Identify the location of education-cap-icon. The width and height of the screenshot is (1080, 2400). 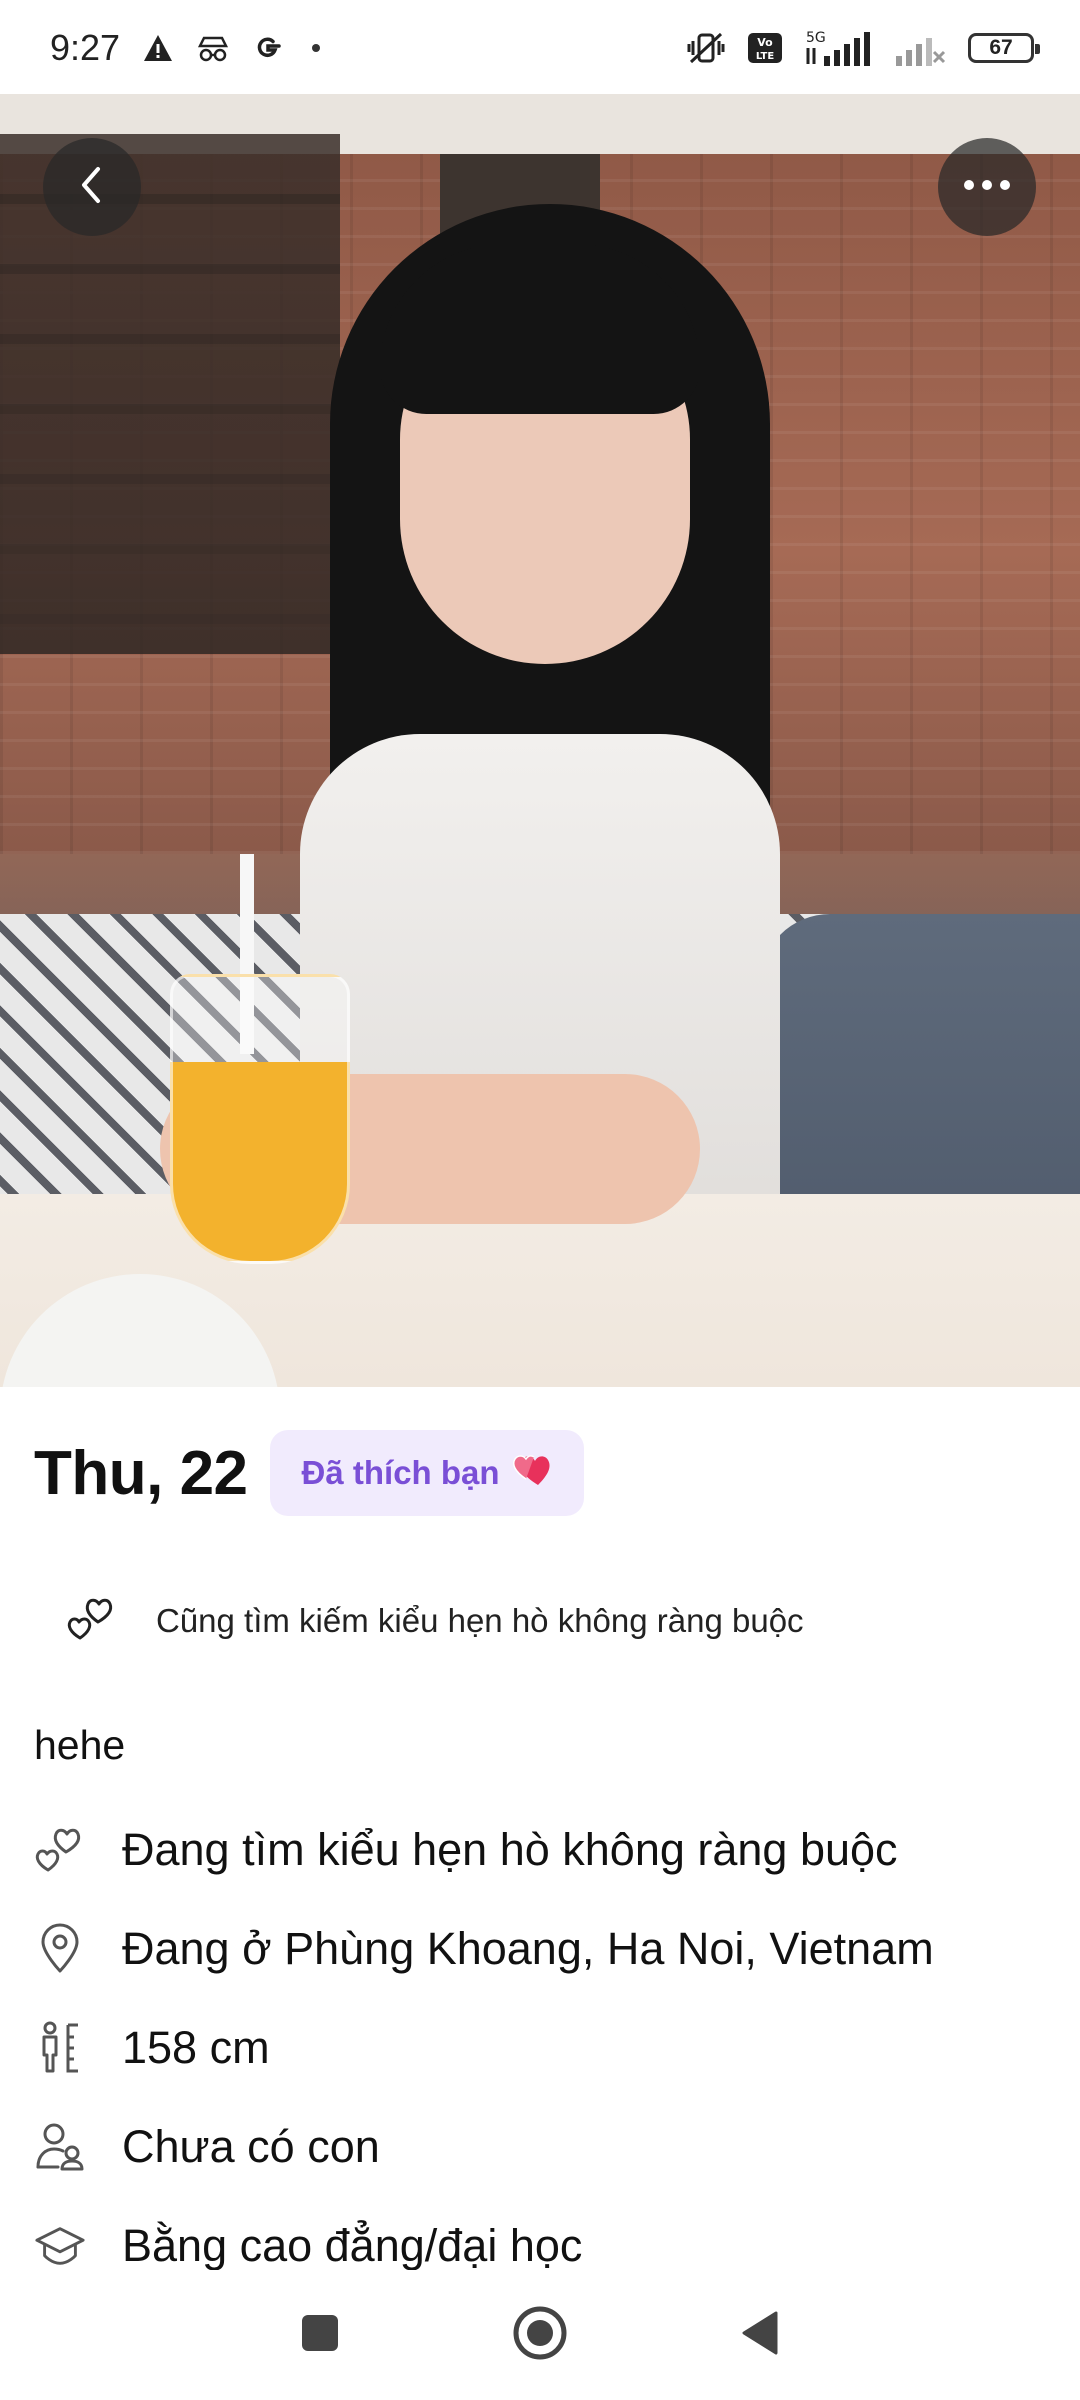
(60, 2246).